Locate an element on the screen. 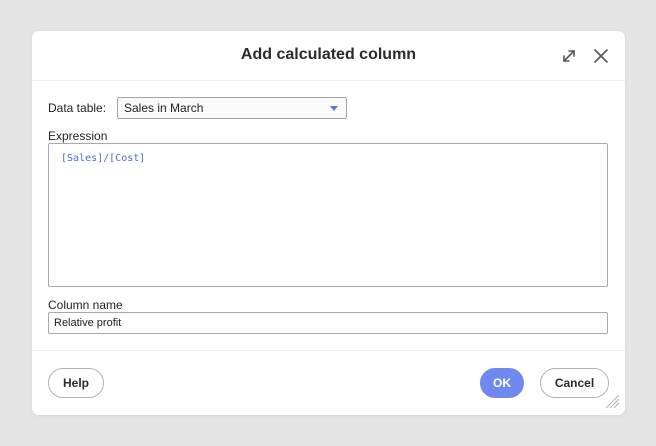  dialog-title: Add calculated column is located at coordinates (328, 54).